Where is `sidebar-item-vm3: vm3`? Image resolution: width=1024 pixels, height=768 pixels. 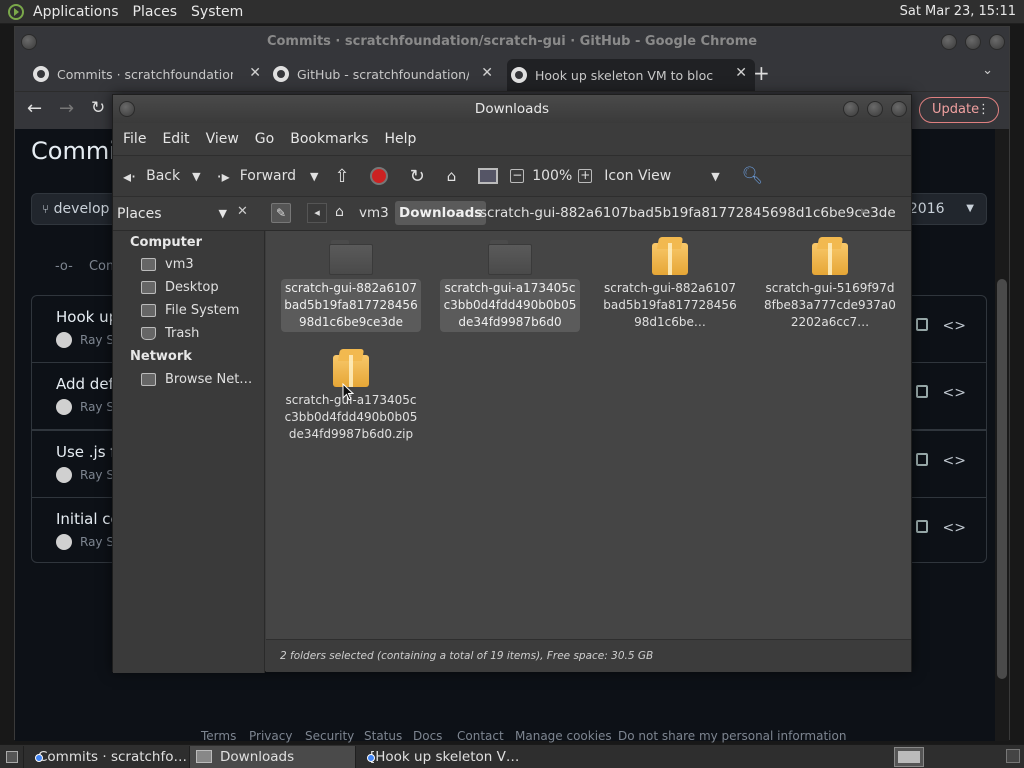
sidebar-item-vm3: vm3 is located at coordinates (167, 264).